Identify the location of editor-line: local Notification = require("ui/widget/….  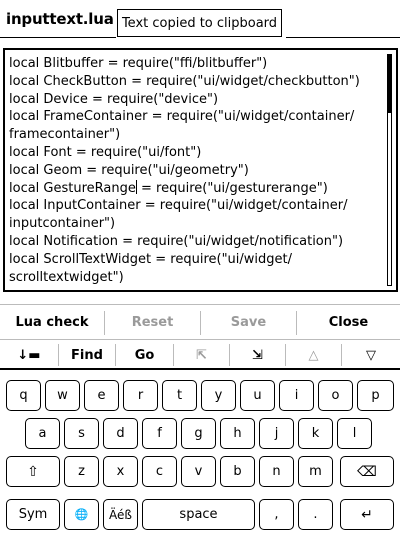
(176, 241).